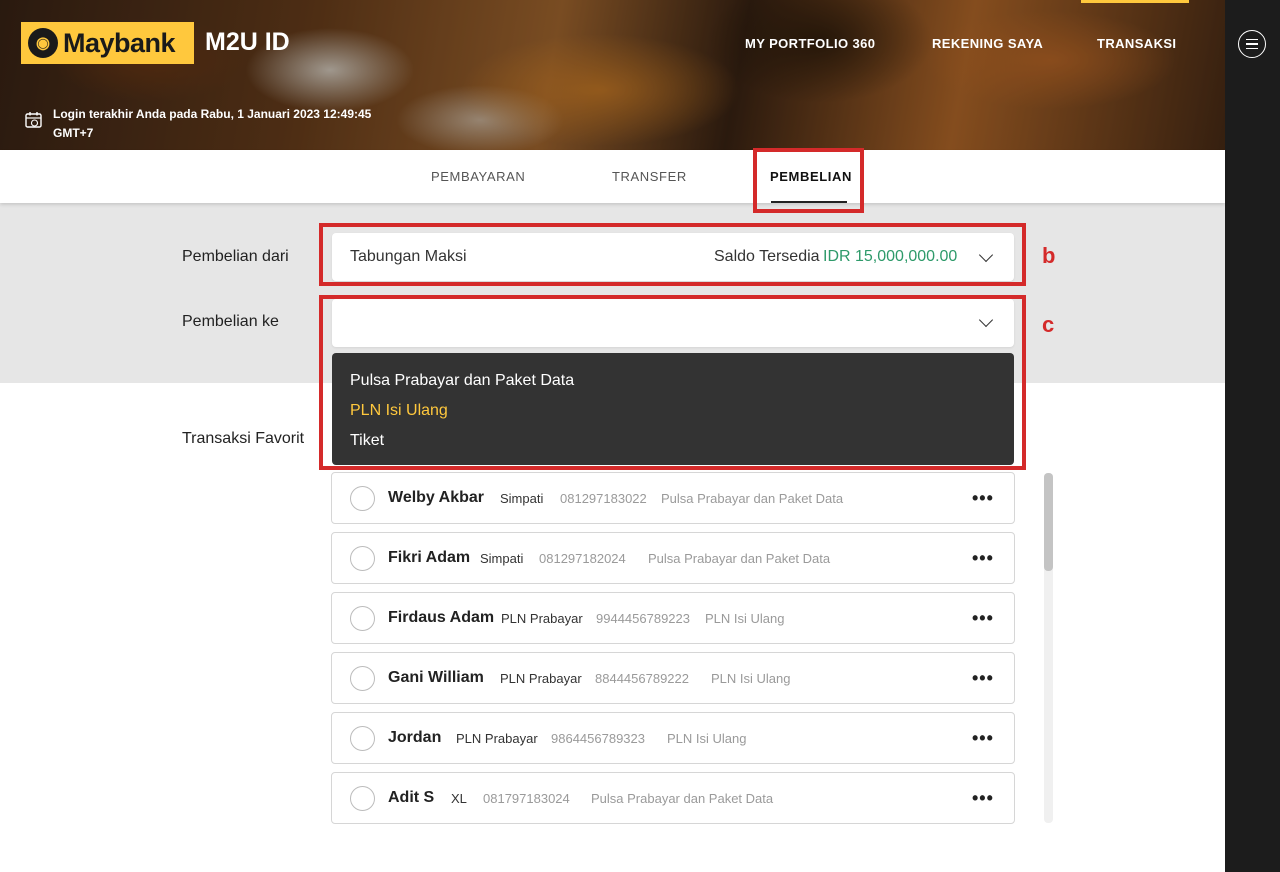 Image resolution: width=1280 pixels, height=872 pixels. Describe the element at coordinates (598, 738) in the screenshot. I see `favorite-number: 9864456789323` at that location.